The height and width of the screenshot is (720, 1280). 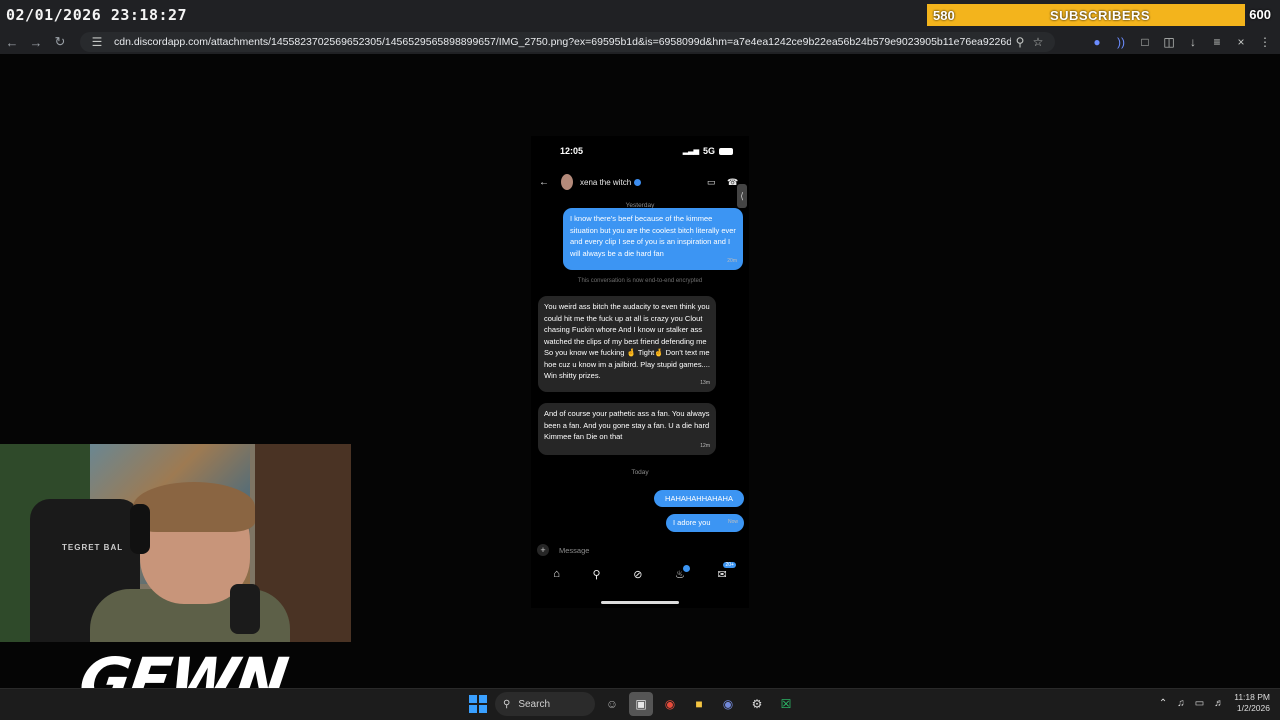 I want to click on start-button-icon, so click(x=478, y=704).